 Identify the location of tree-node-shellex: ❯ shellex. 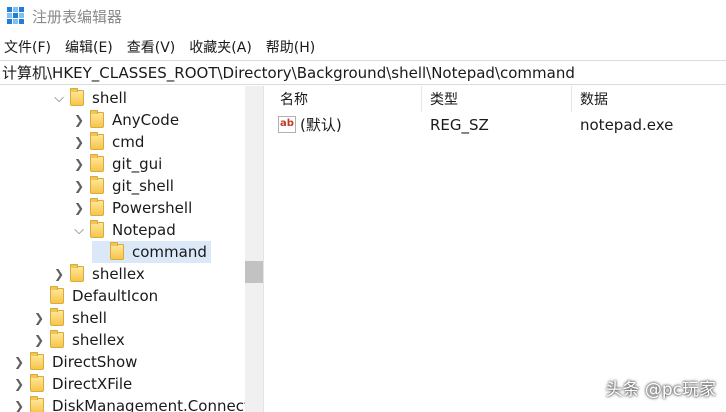
(98, 274).